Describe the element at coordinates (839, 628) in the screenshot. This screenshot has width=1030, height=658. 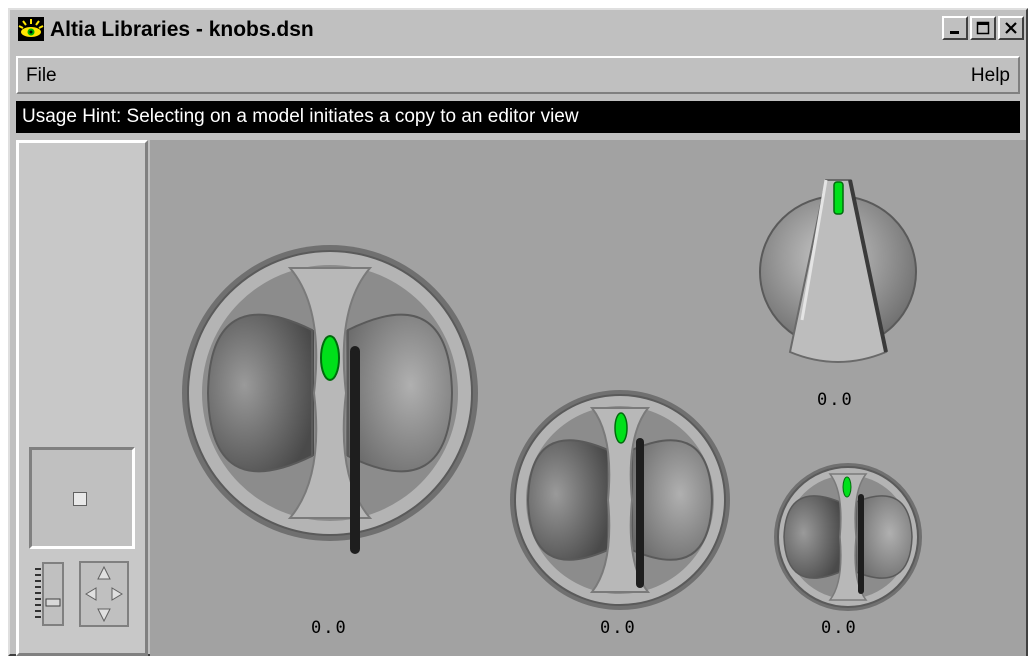
I see `knob-small-value: 0.0` at that location.